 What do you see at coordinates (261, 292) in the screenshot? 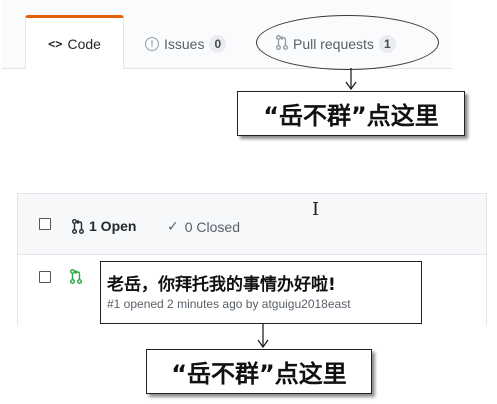
I see `annotation-highlight-box` at bounding box center [261, 292].